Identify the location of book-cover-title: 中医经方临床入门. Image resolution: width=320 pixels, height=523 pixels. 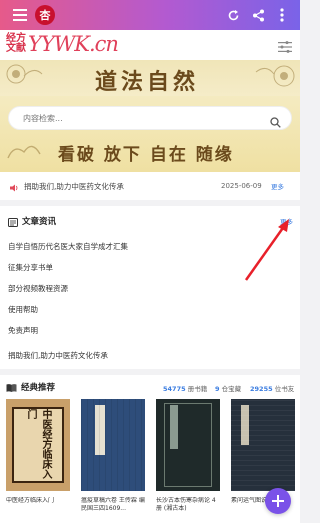
(38, 445).